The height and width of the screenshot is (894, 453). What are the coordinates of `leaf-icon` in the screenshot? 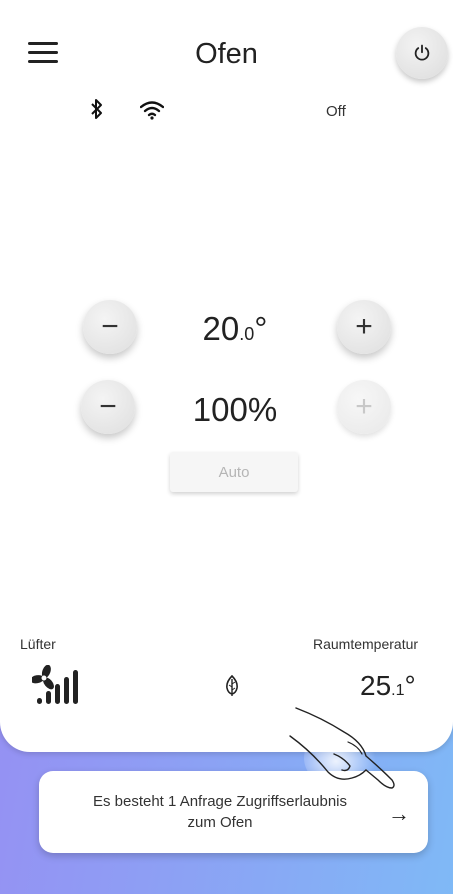 It's located at (232, 685).